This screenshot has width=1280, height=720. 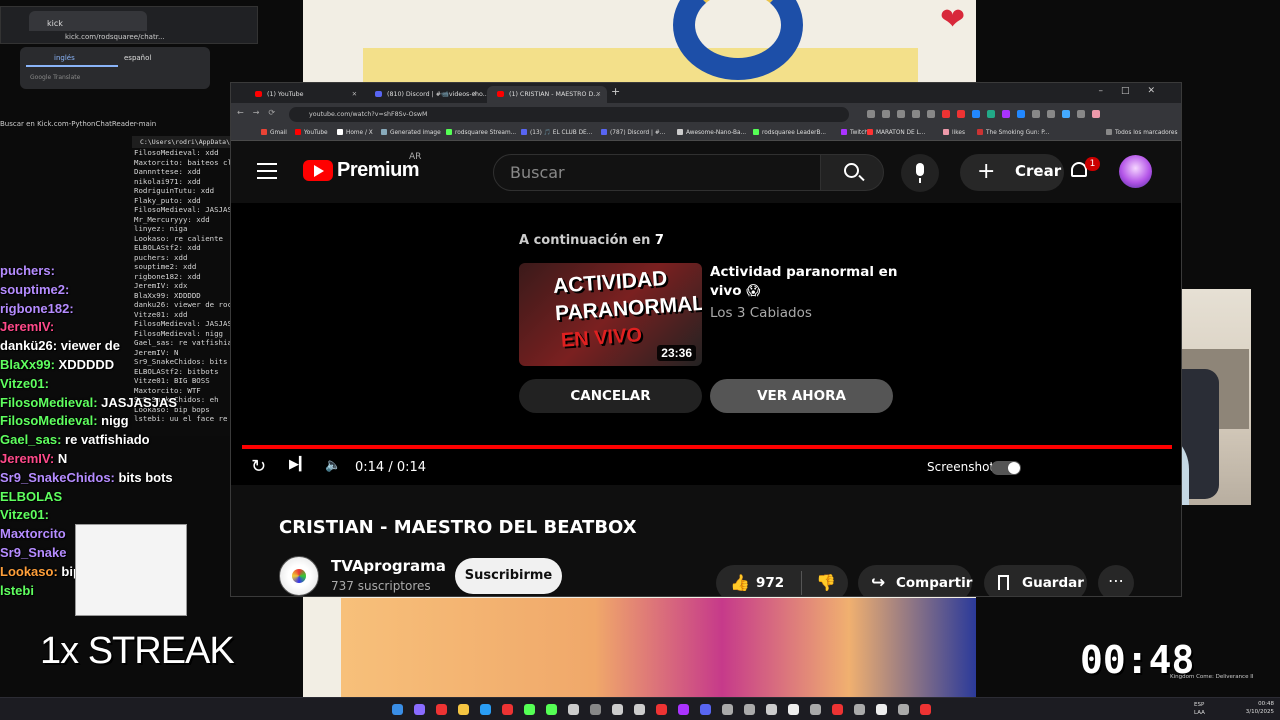 I want to click on player-controls: ↻ ▶▎ 🔈 0:14 / 0:14 Screenshot, so click(x=706, y=468).